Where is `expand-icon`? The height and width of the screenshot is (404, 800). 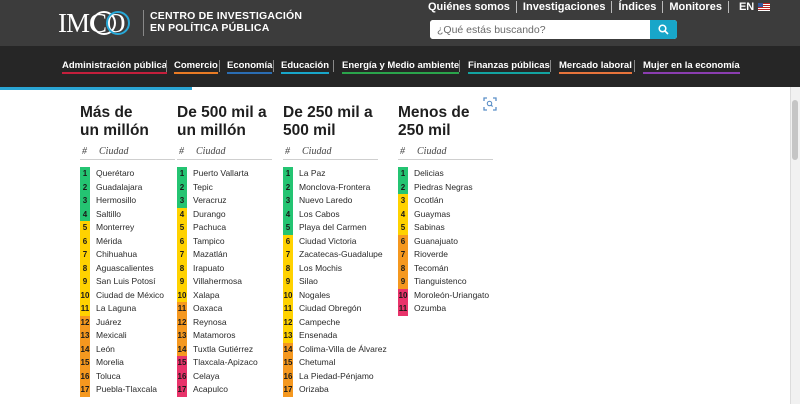 expand-icon is located at coordinates (490, 104).